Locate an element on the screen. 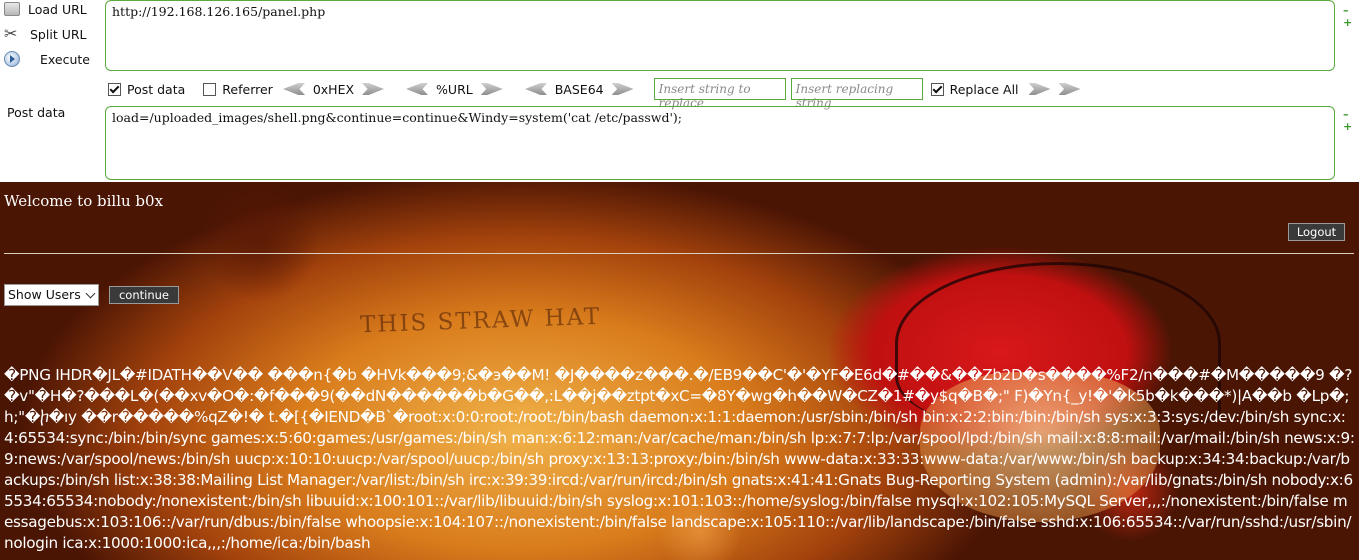 The image size is (1359, 560). post-resize-controls: – + is located at coordinates (1347, 120).